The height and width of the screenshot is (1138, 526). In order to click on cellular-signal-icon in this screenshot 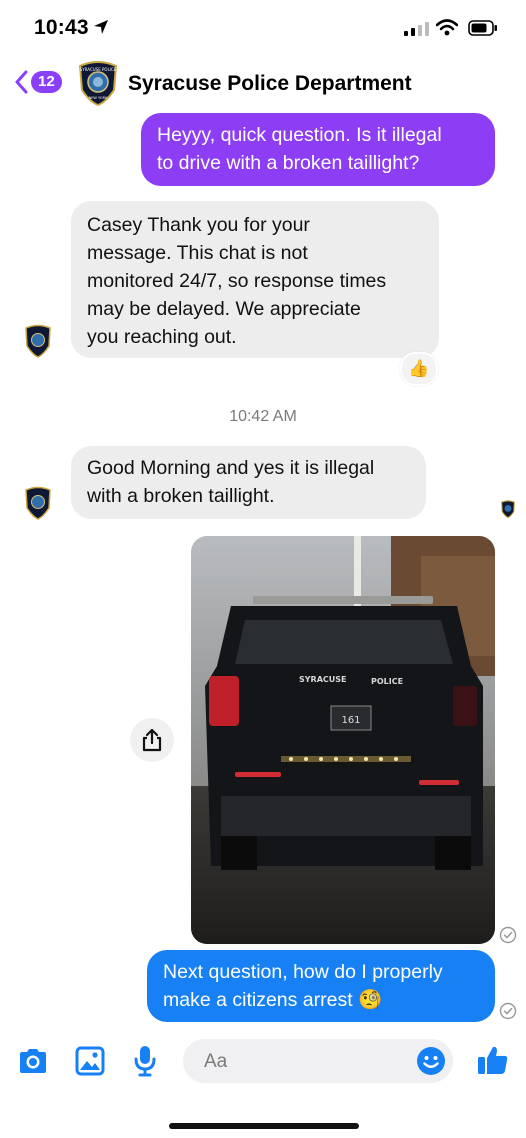, I will do `click(416, 29)`.